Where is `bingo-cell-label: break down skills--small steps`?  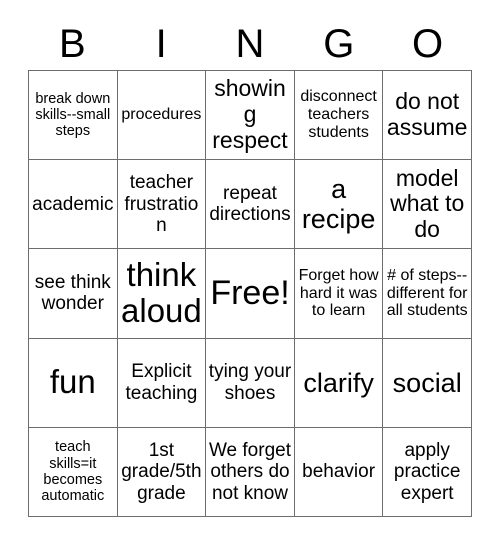 bingo-cell-label: break down skills--small steps is located at coordinates (73, 115).